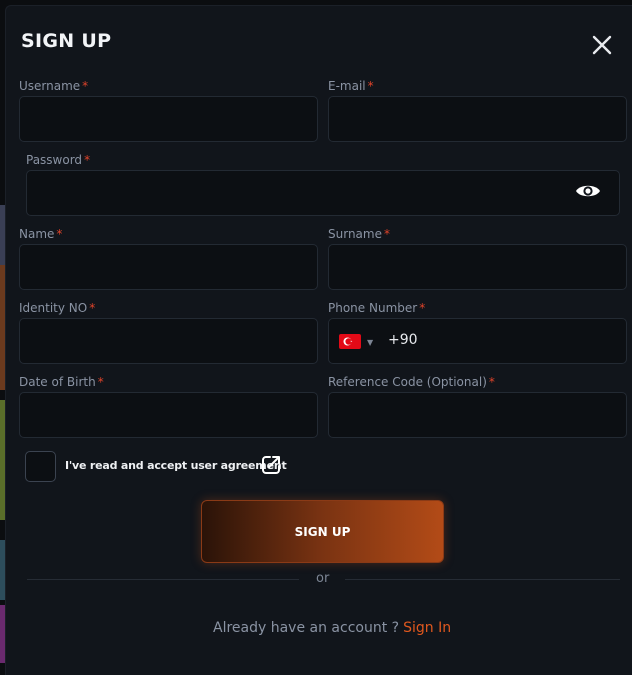 Image resolution: width=632 pixels, height=675 pixels. I want to click on name-label: Name *, so click(41, 234).